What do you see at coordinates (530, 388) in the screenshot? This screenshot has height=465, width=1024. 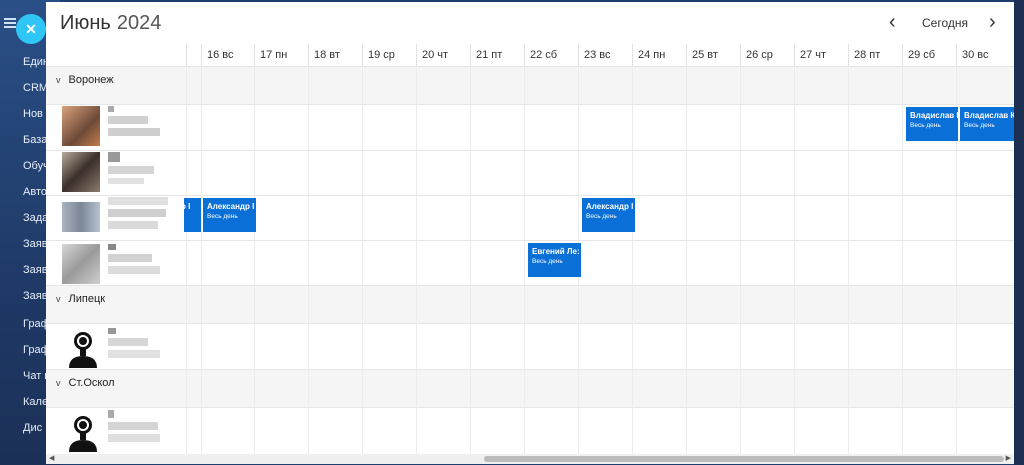 I see `group-row: v Ст.Оскол` at bounding box center [530, 388].